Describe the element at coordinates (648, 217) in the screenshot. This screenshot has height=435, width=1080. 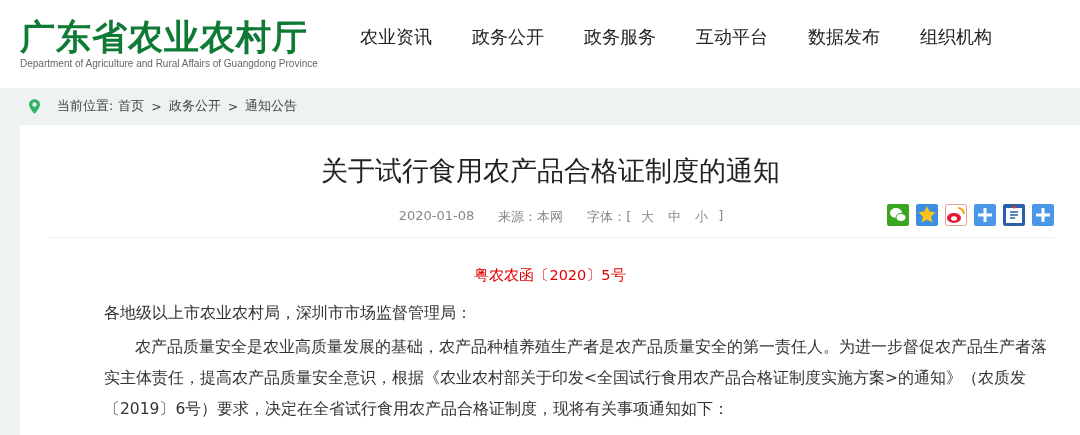
I see `font-size-link: 大` at that location.